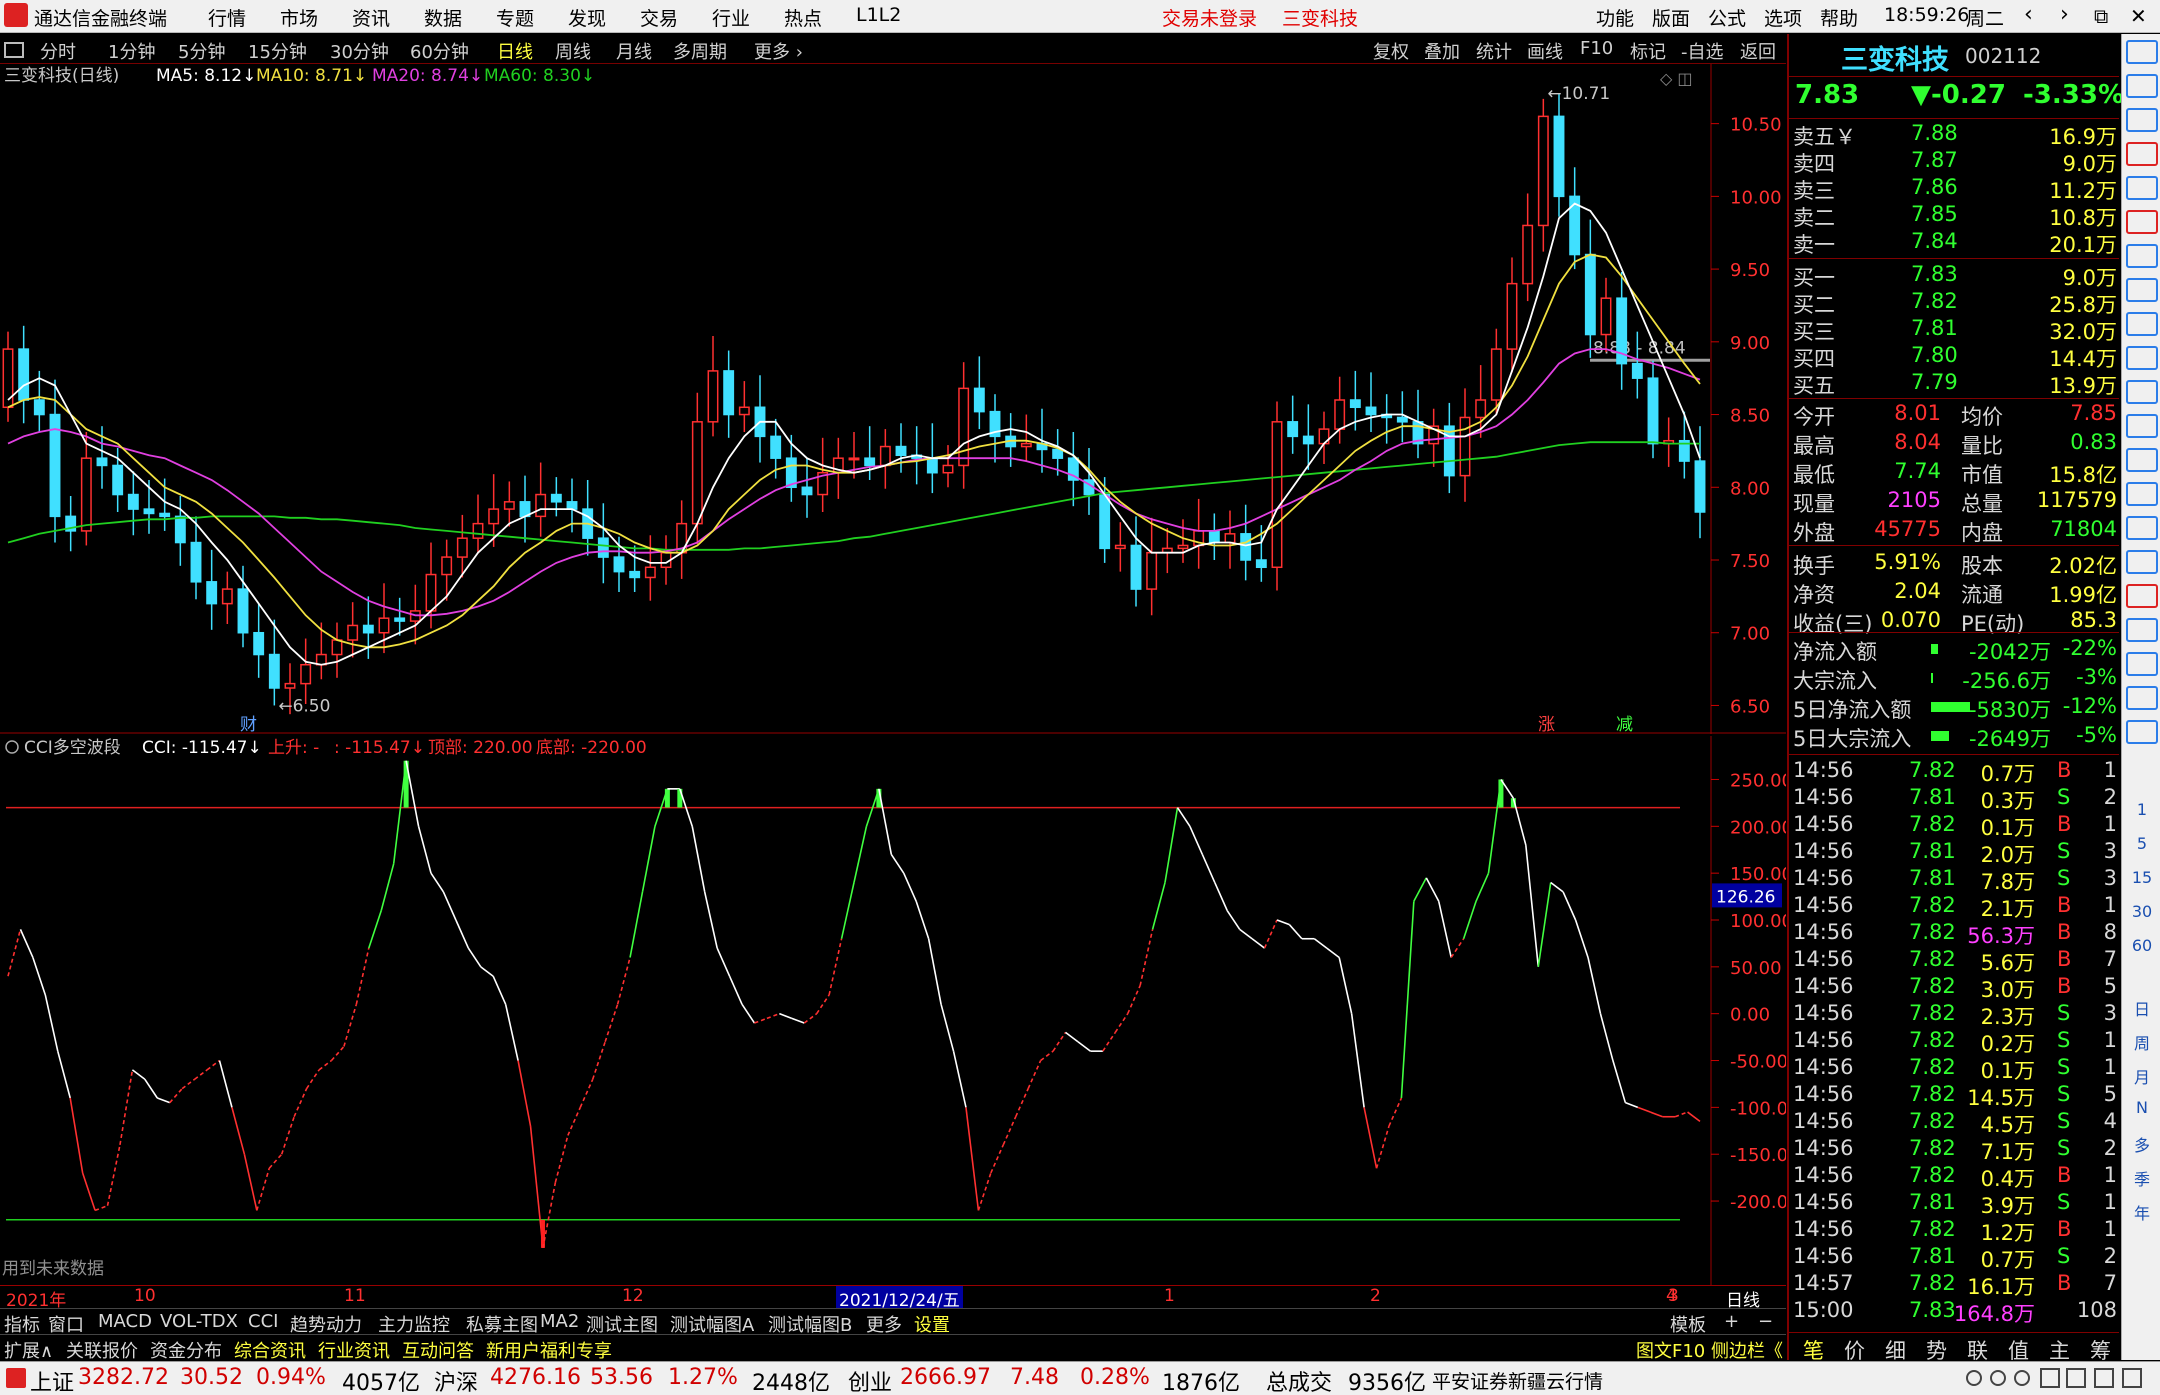 The height and width of the screenshot is (1395, 2160). Describe the element at coordinates (102, 1350) in the screenshot. I see `info-tab-1: 关联报价` at that location.